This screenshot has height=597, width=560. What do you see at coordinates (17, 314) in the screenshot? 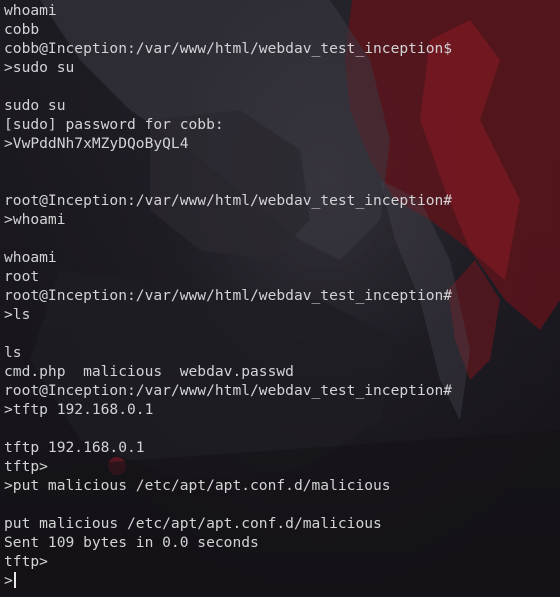
I see `terminal-line: >ls` at bounding box center [17, 314].